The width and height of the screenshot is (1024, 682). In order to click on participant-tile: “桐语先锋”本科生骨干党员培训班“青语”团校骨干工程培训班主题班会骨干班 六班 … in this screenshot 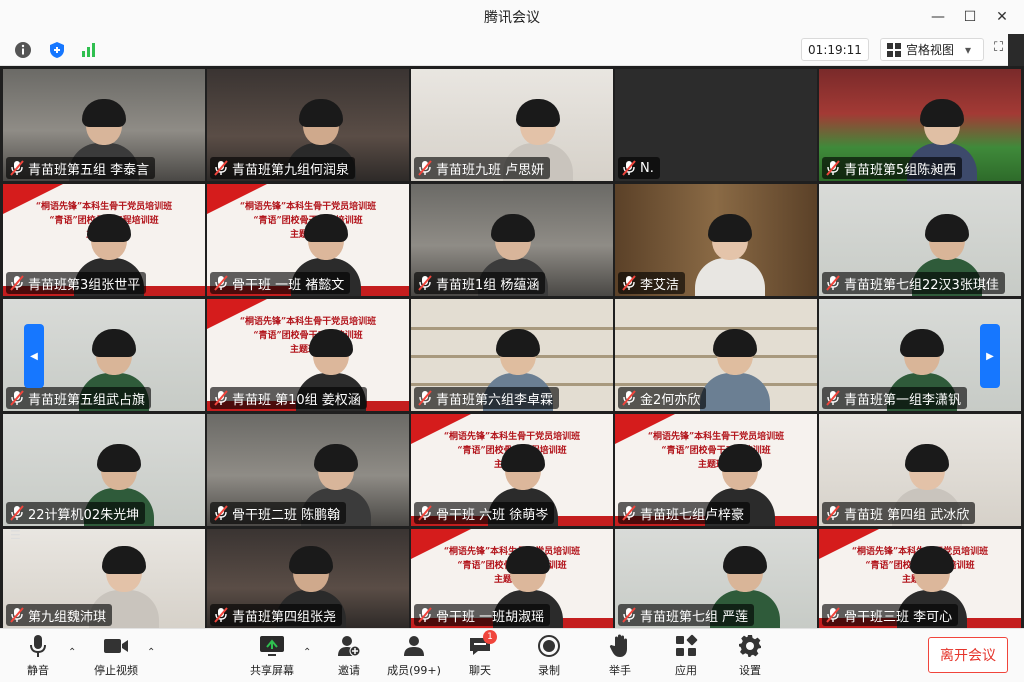, I will do `click(512, 470)`.